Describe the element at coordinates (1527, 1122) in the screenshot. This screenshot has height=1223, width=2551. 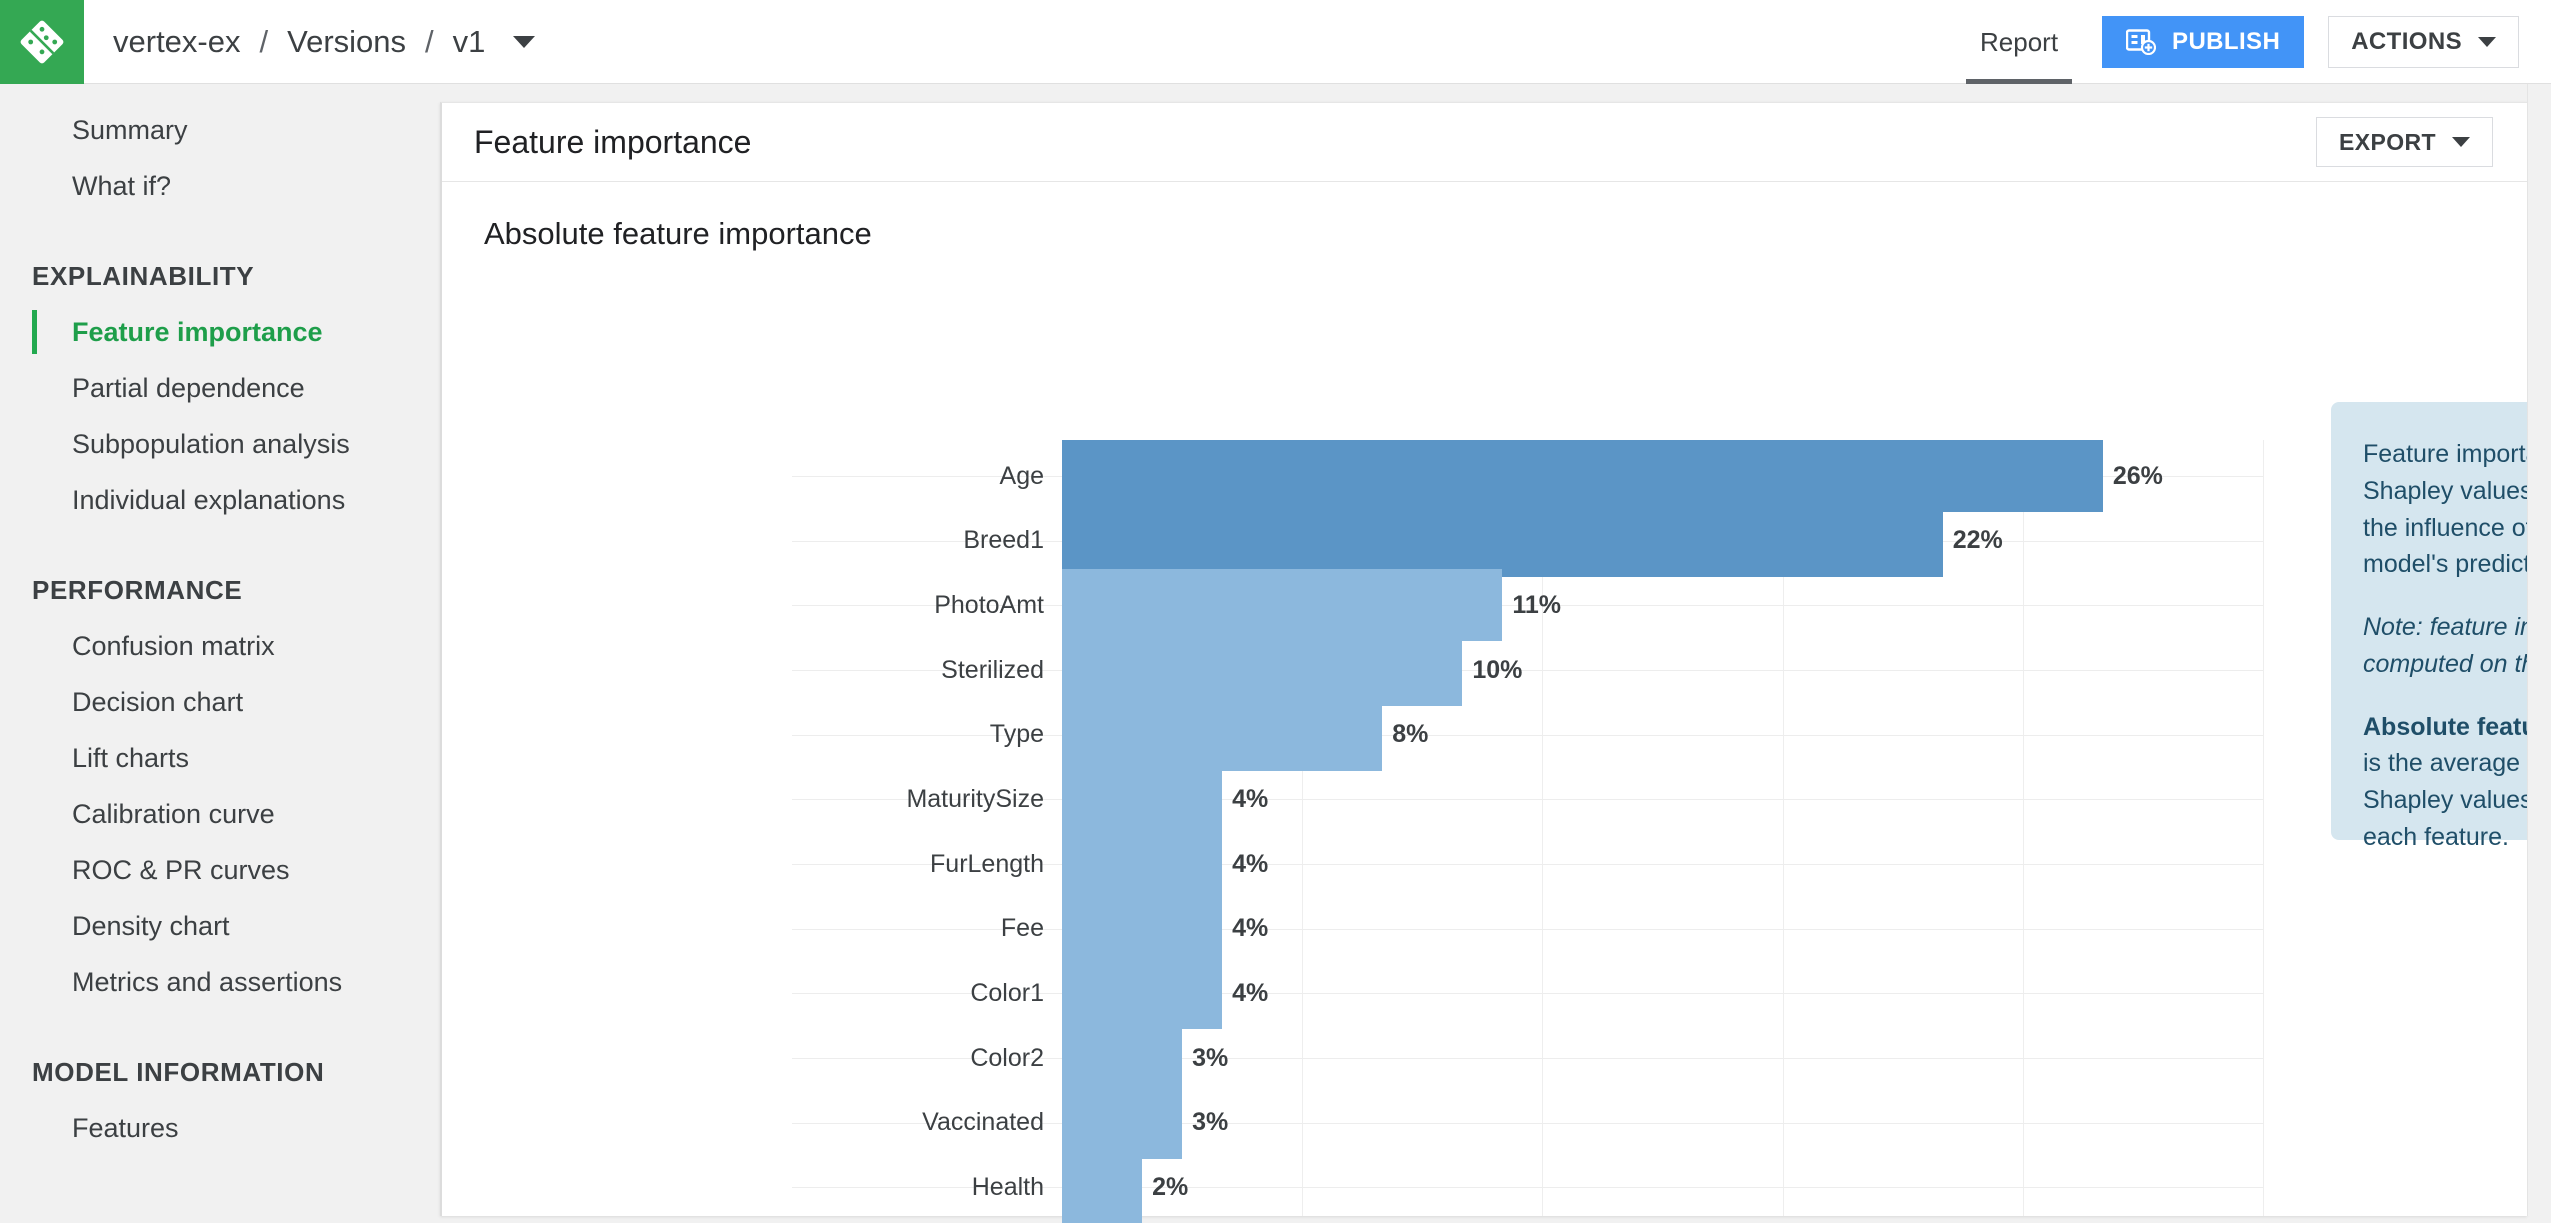
I see `chart-bar-row: Vaccinated 3%` at that location.